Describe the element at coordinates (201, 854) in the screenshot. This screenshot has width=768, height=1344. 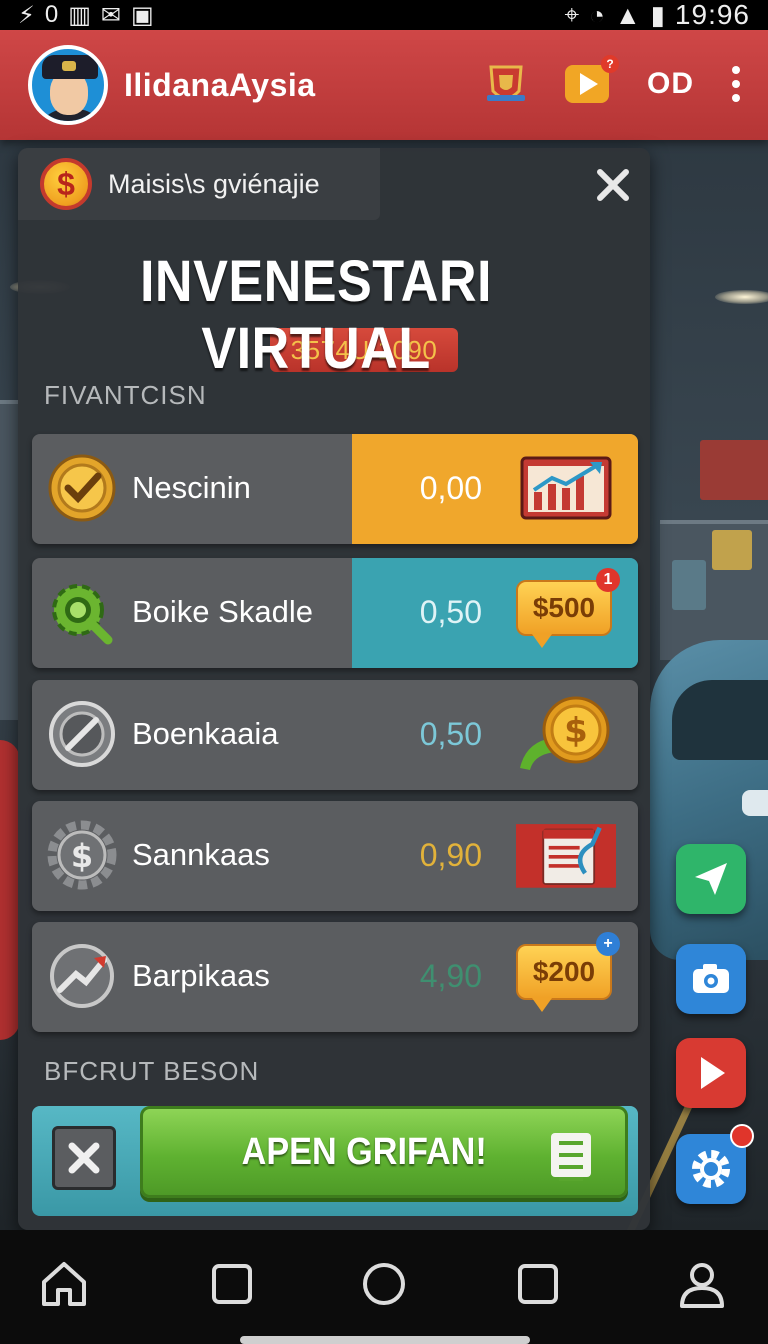
I see `row-label: Sannkaas` at that location.